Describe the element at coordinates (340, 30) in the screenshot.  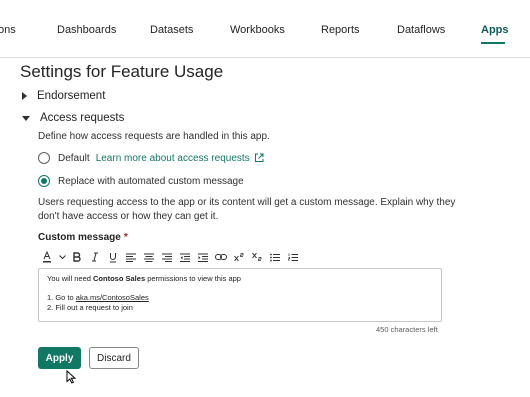
I see `tab-reports: Reports` at that location.